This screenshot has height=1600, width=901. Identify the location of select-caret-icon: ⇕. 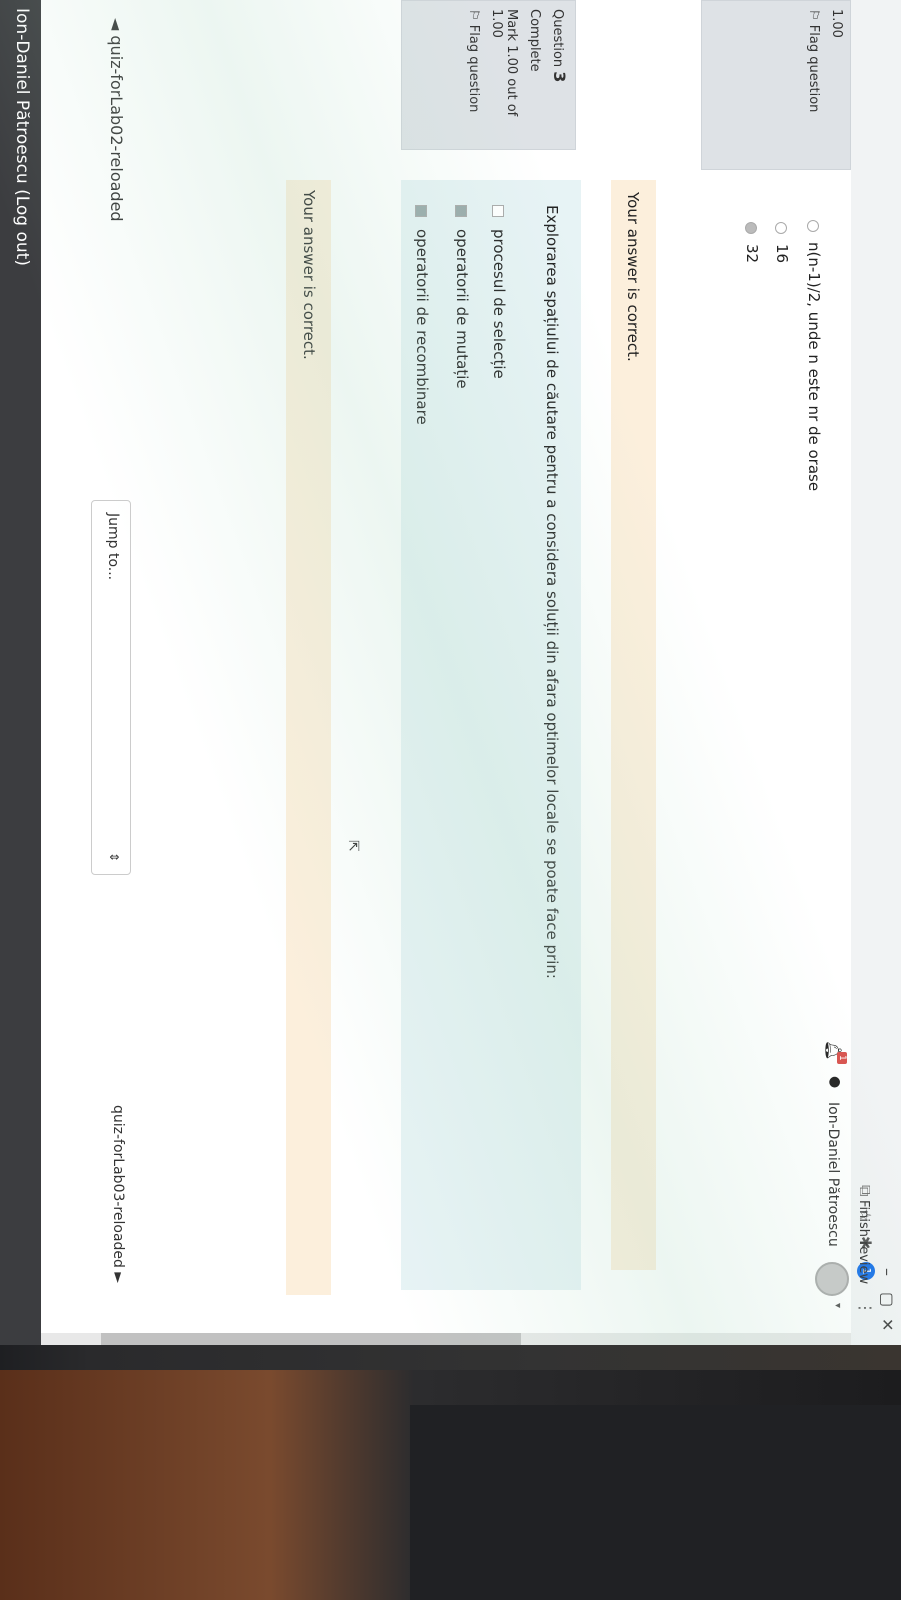
(114, 856).